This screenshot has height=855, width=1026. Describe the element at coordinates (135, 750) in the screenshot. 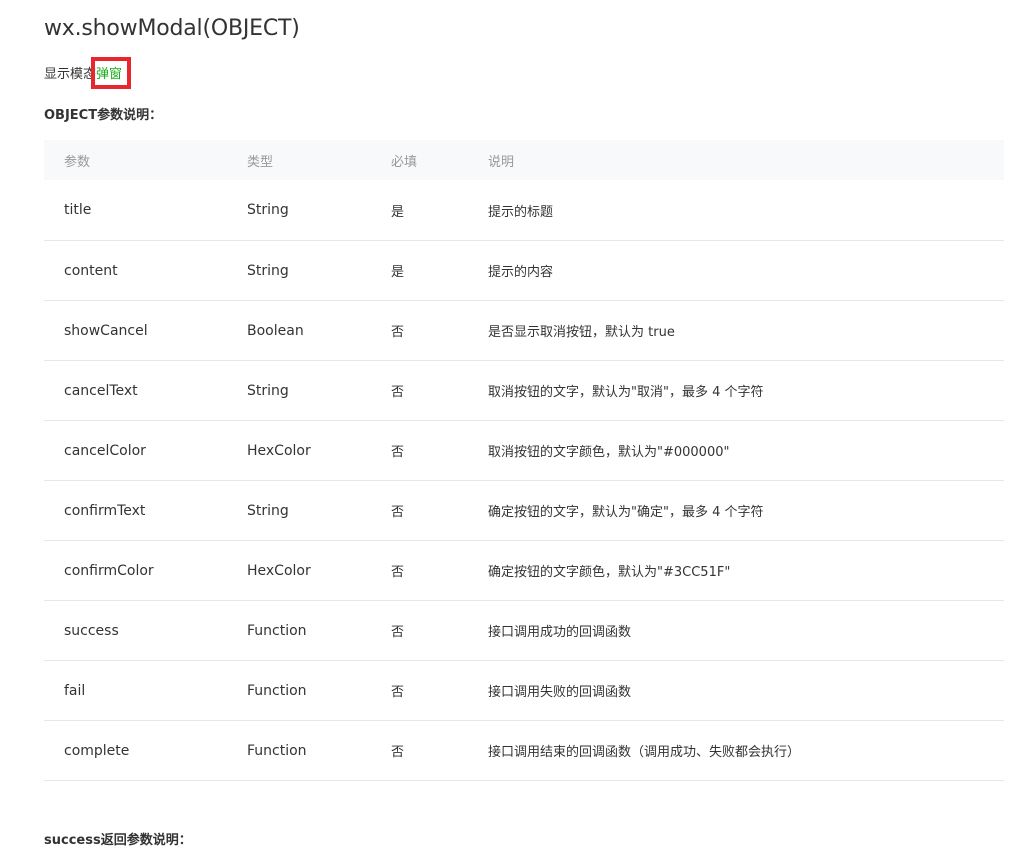

I see `cell-param: complete` at that location.